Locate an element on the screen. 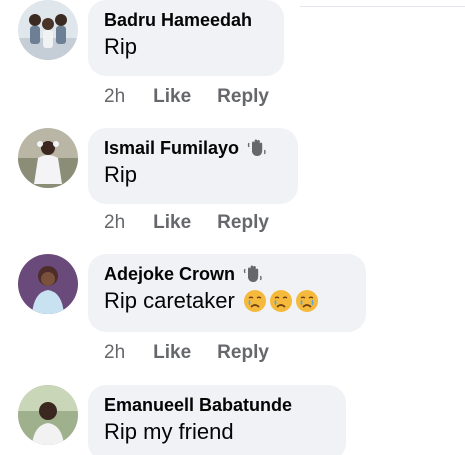 Image resolution: width=465 pixels, height=455 pixels. comment-bubble: Adejoke Crown Rip caretaker is located at coordinates (227, 293).